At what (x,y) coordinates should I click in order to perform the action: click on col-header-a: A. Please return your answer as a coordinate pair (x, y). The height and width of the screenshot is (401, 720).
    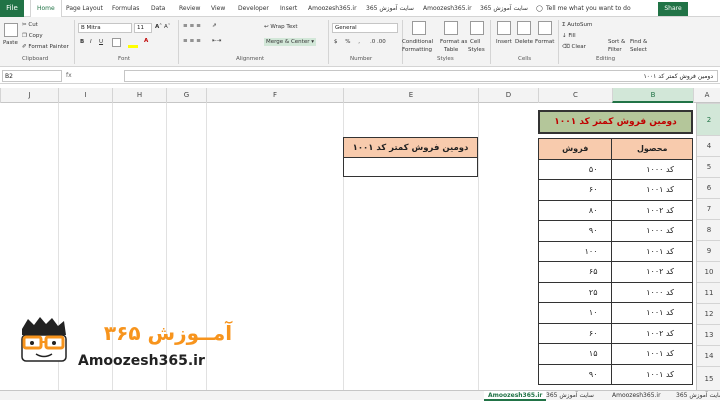
    Looking at the image, I should click on (706, 95).